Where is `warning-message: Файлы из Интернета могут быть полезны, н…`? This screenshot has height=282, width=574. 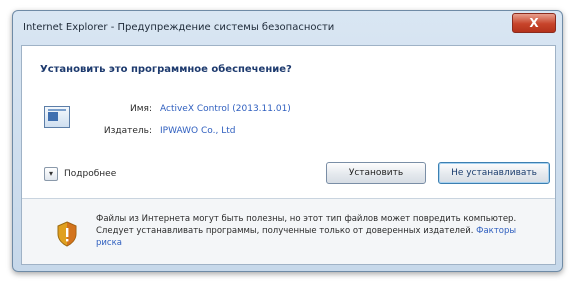 warning-message: Файлы из Интернета могут быть полезны, н… is located at coordinates (306, 225).